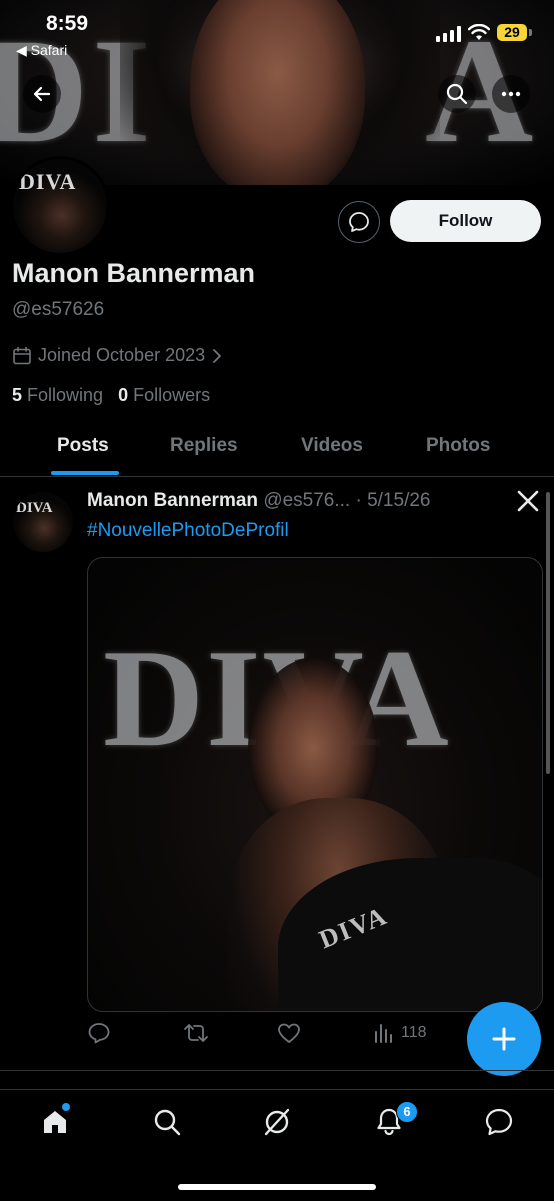 The image size is (554, 1201). Describe the element at coordinates (122, 355) in the screenshot. I see `joined-text: Joined October 2023` at that location.